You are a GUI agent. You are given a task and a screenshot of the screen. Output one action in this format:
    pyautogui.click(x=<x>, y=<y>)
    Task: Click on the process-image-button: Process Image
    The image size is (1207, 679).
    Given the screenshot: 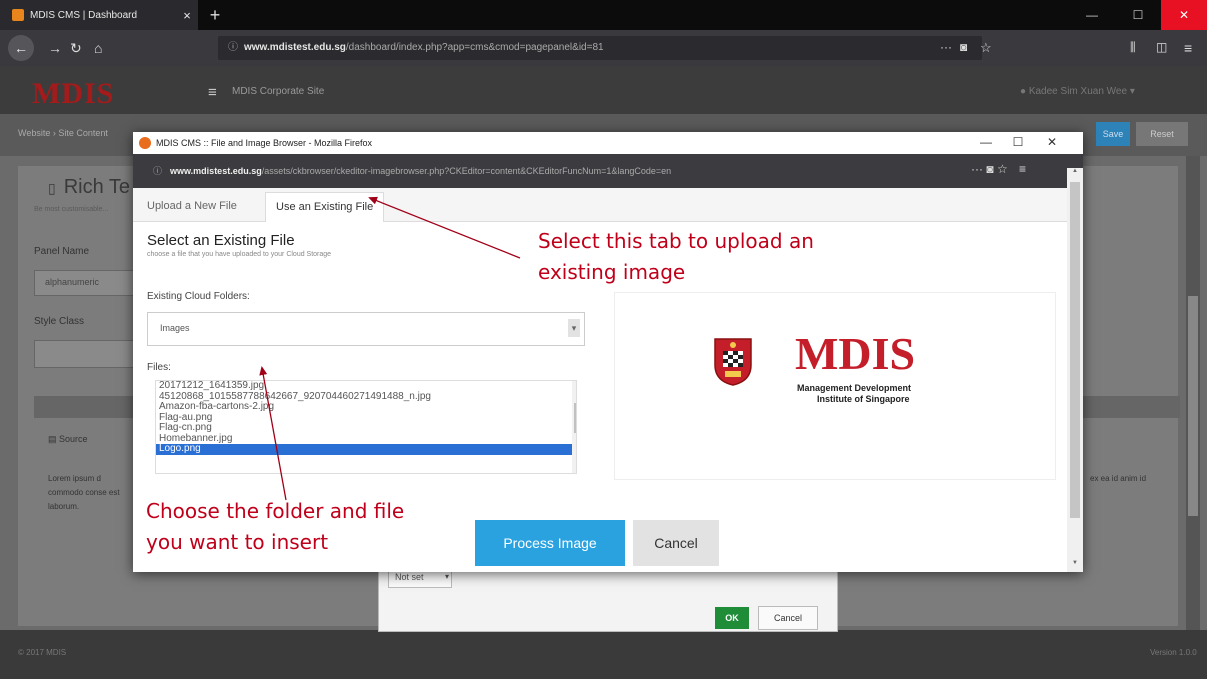 What is the action you would take?
    pyautogui.click(x=550, y=543)
    